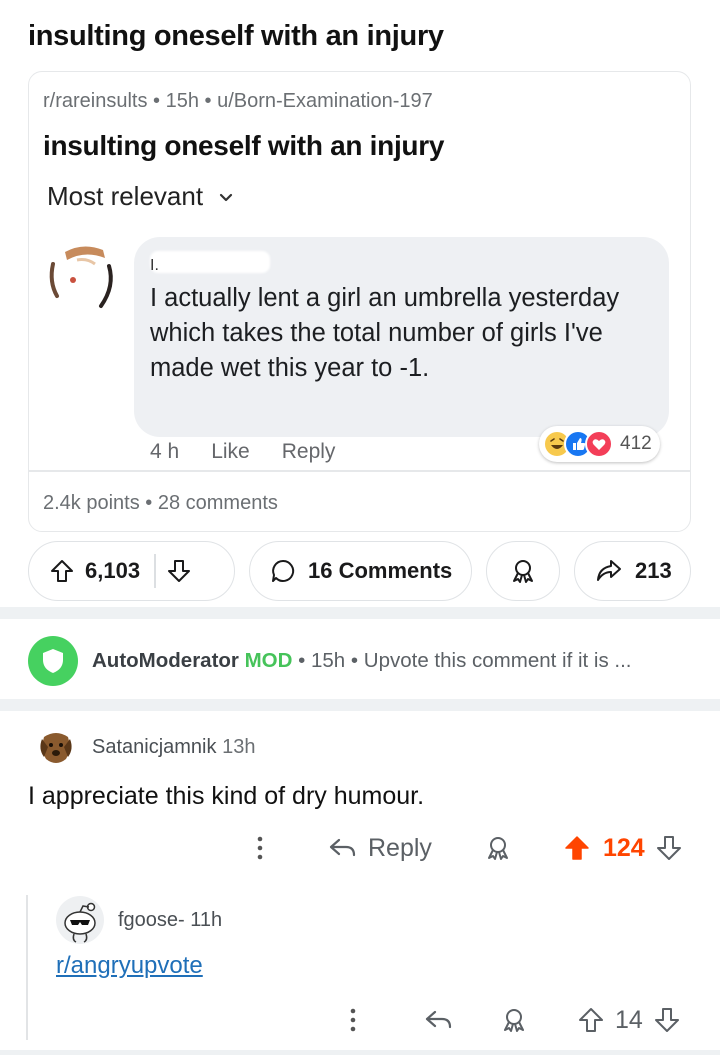 This screenshot has width=720, height=1055. I want to click on share-button: 213, so click(632, 571).